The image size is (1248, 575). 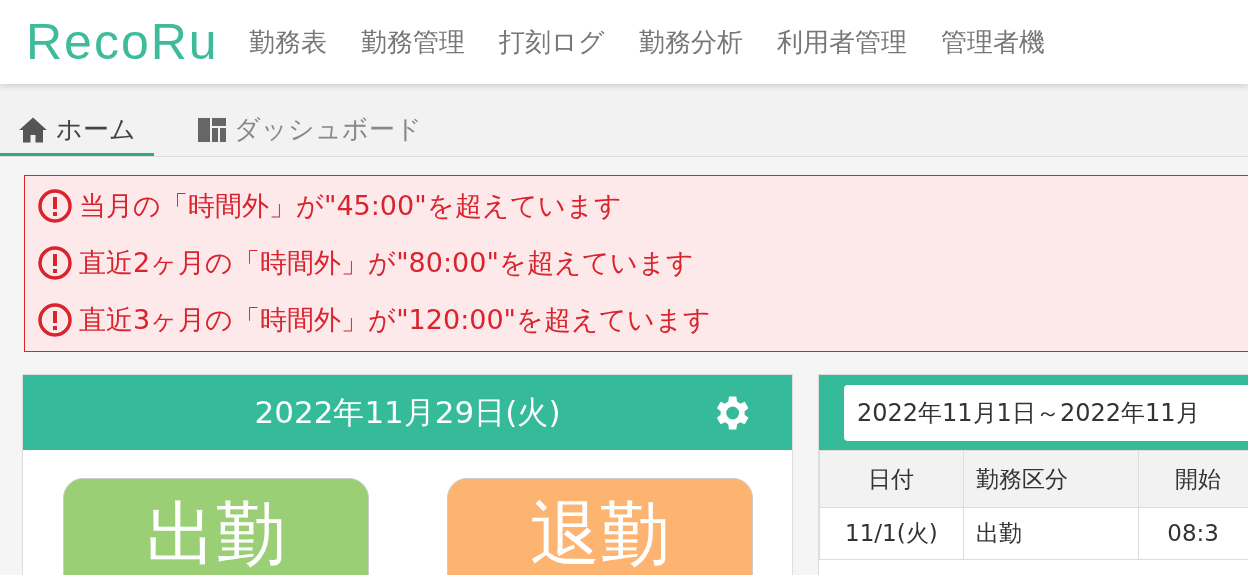 What do you see at coordinates (350, 206) in the screenshot?
I see `alert-message: 当月の「時間外」が"45:00"を超えています` at bounding box center [350, 206].